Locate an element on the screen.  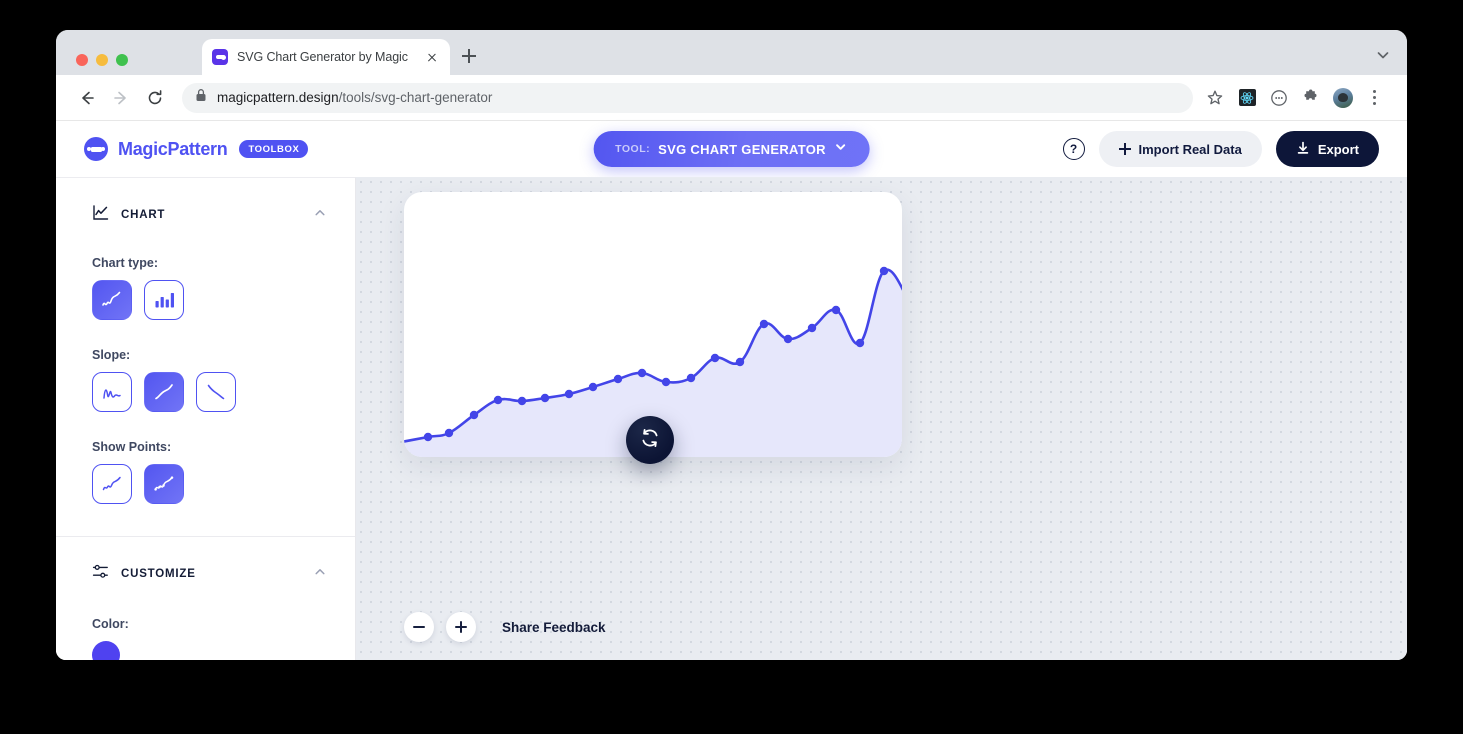
lock-icon is located at coordinates (201, 97).